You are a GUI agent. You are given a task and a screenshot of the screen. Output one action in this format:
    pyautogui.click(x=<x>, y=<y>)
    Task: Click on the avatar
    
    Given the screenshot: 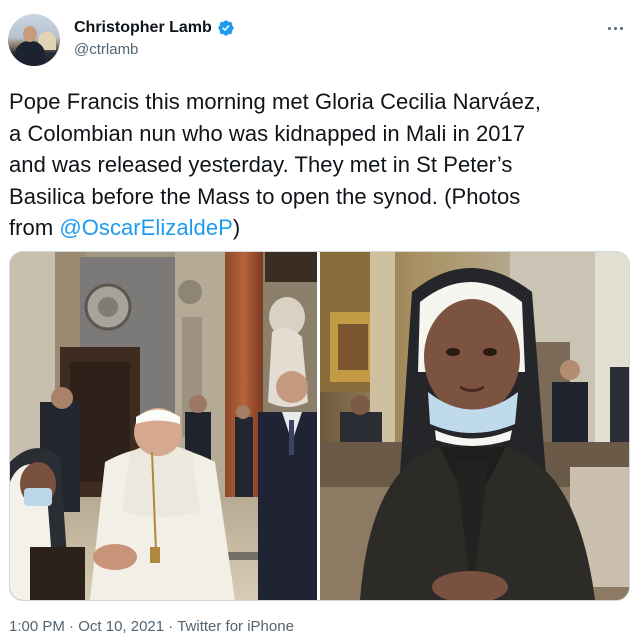 What is the action you would take?
    pyautogui.click(x=34, y=40)
    